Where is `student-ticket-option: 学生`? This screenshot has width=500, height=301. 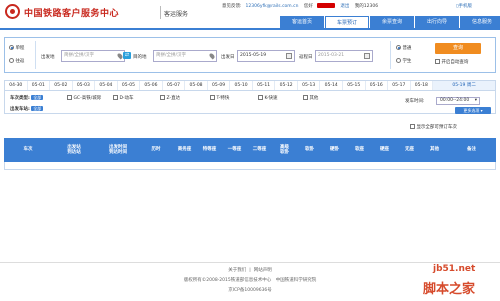 student-ticket-option: 学生 is located at coordinates (403, 61).